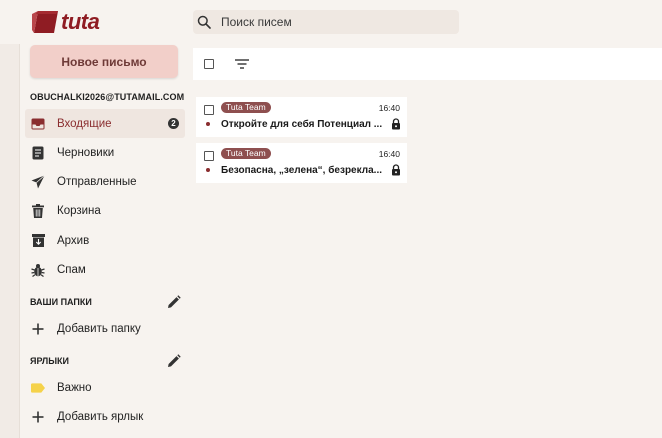 Image resolution: width=662 pixels, height=438 pixels. What do you see at coordinates (71, 269) in the screenshot?
I see `sidebar-item-label: Спам` at bounding box center [71, 269].